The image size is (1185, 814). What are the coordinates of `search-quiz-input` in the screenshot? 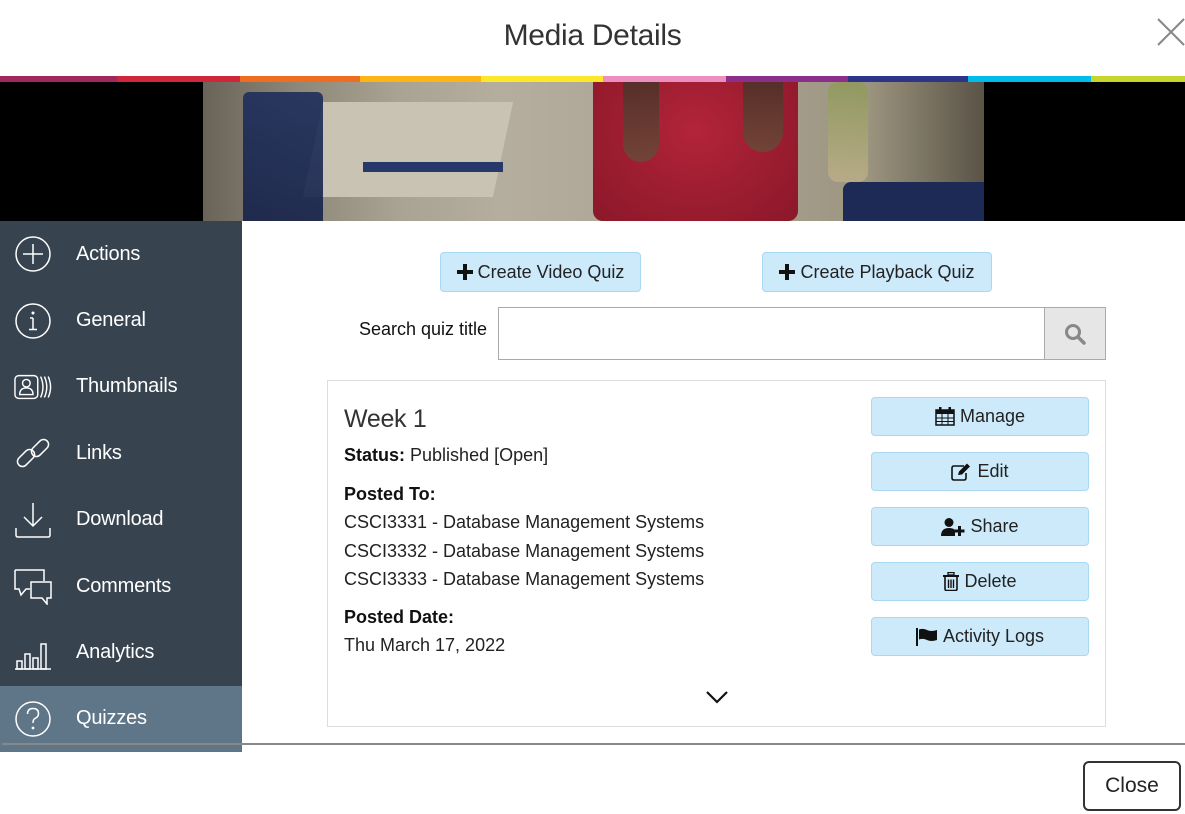 It's located at (771, 333).